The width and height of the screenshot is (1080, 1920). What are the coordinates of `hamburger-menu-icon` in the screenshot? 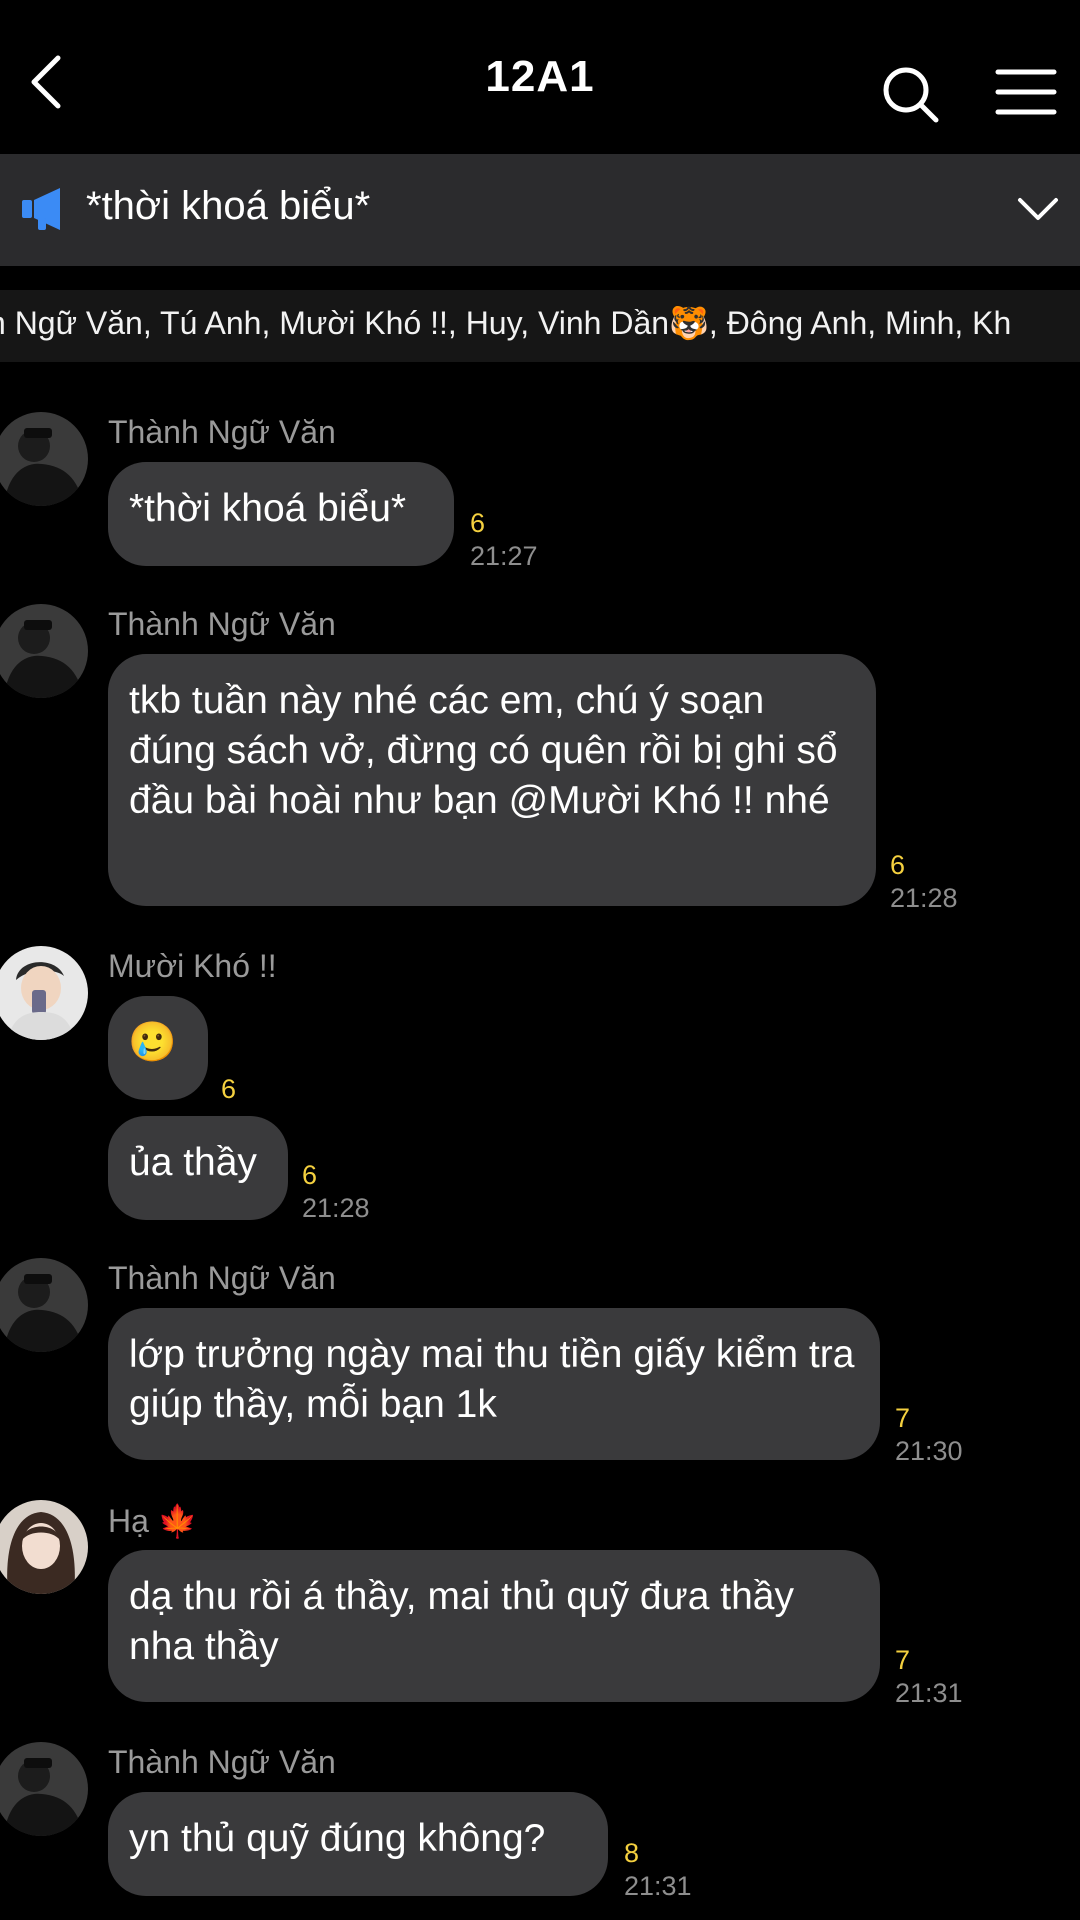 It's located at (1026, 92).